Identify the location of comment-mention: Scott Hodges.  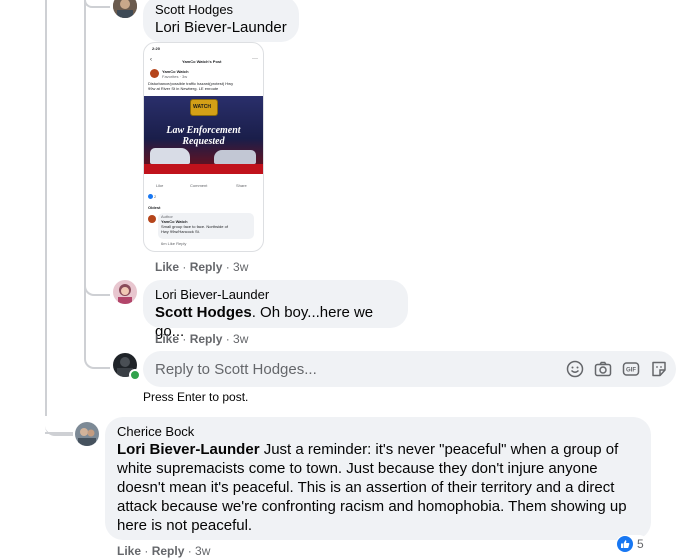
(203, 312).